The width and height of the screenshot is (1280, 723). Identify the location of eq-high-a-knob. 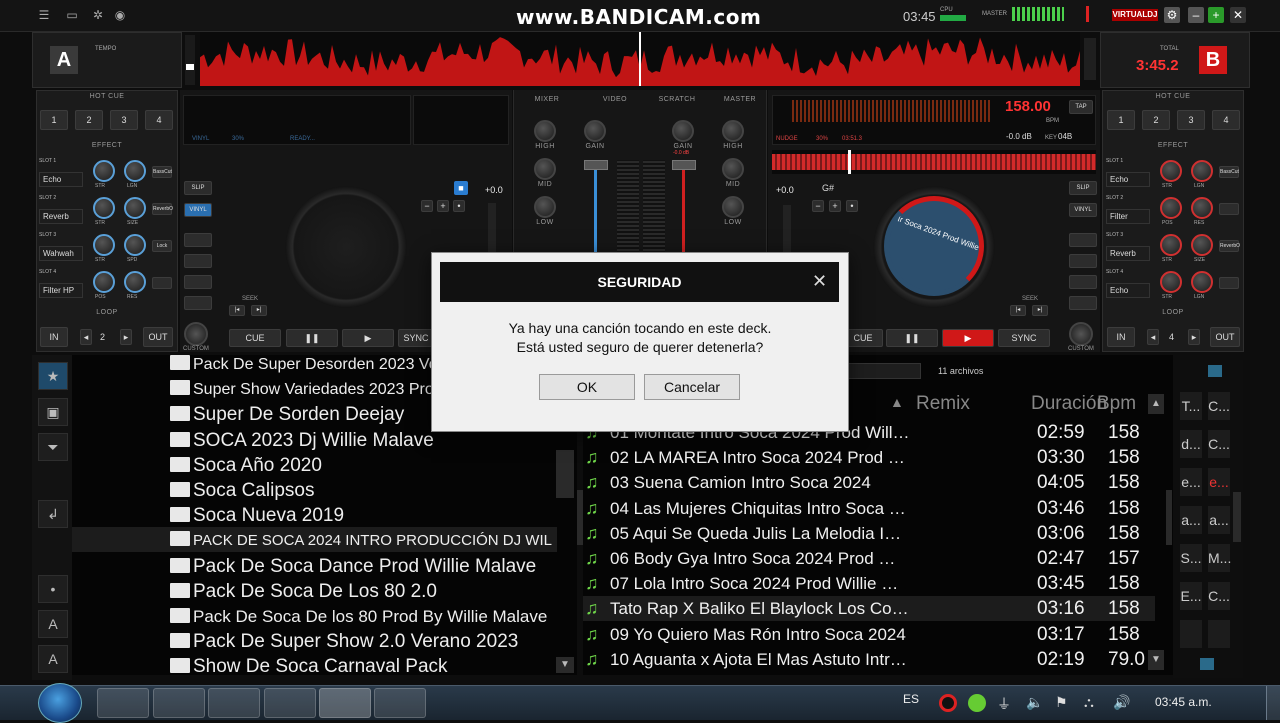
(545, 131).